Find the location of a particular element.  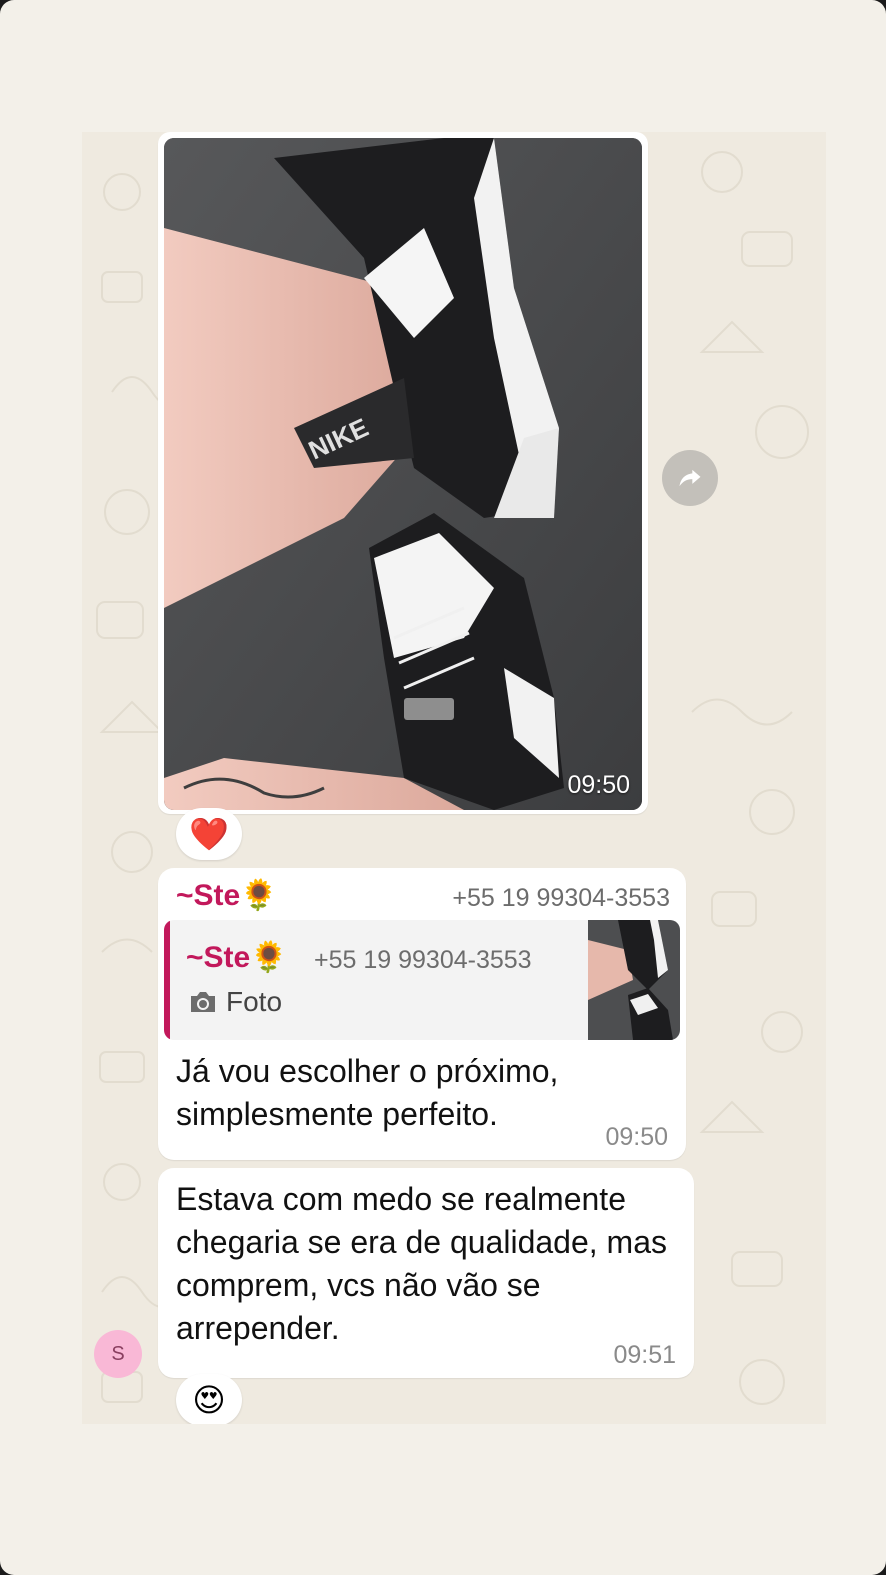

quote-bar is located at coordinates (167, 980).